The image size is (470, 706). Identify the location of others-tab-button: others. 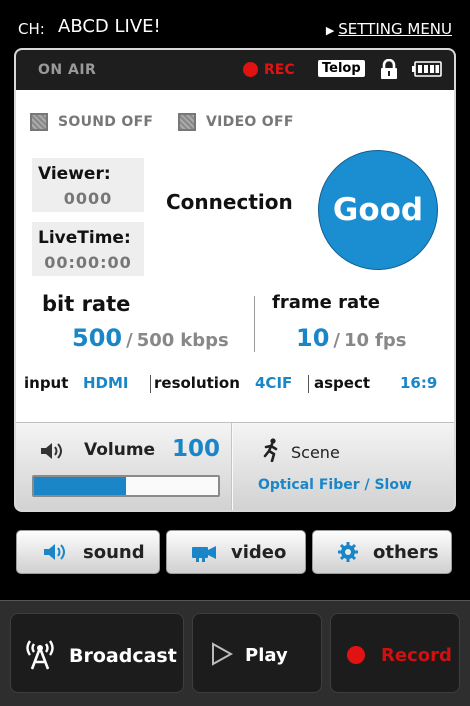
(382, 552).